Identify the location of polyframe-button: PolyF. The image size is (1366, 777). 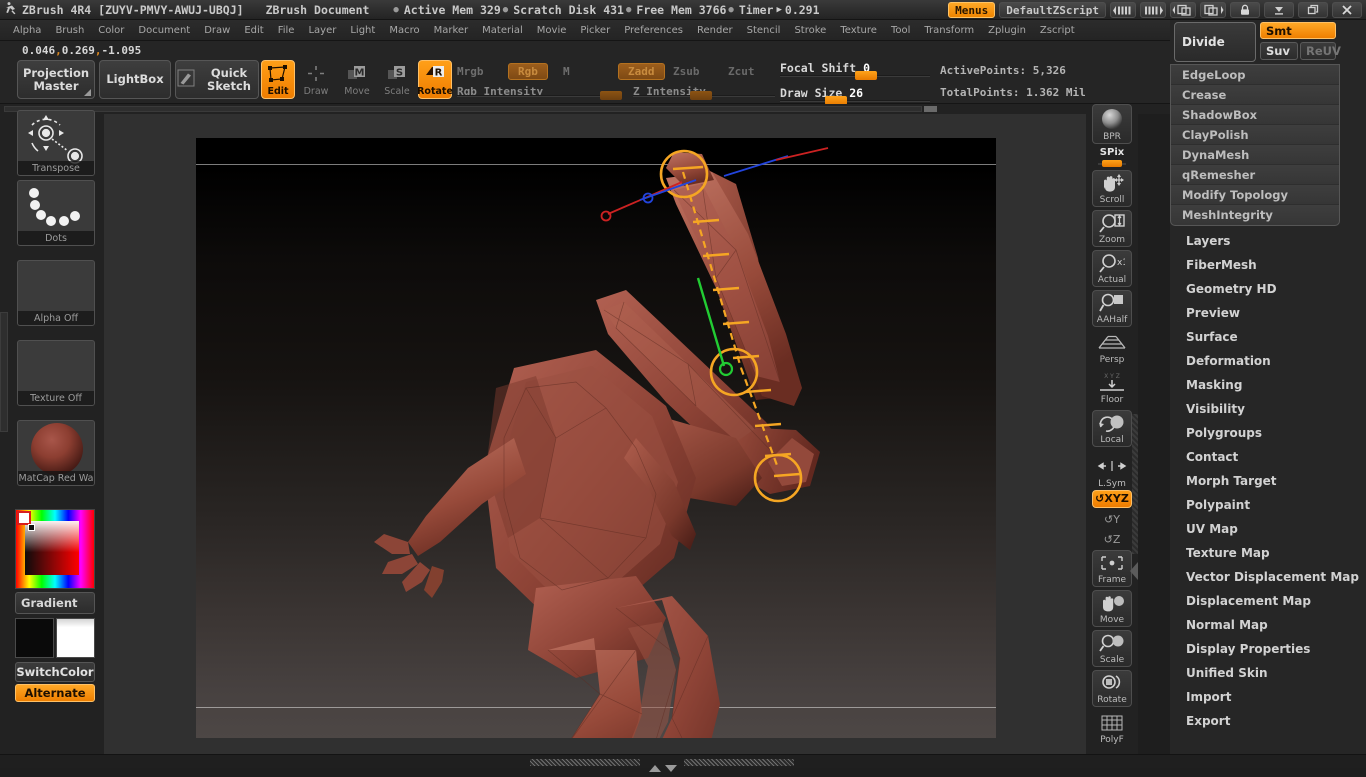
(1112, 728).